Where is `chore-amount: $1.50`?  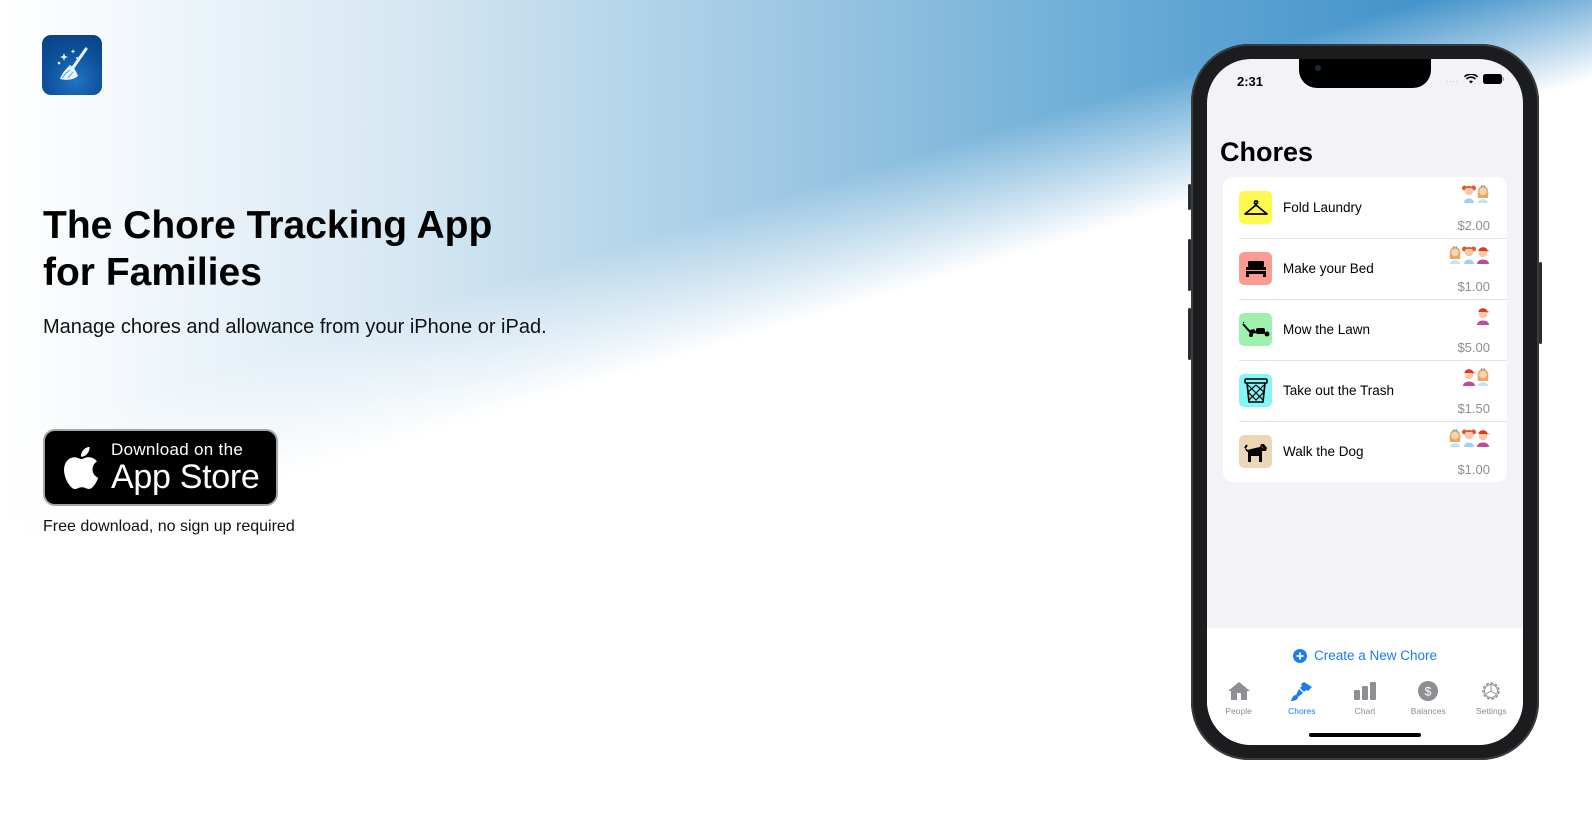 chore-amount: $1.50 is located at coordinates (1473, 408).